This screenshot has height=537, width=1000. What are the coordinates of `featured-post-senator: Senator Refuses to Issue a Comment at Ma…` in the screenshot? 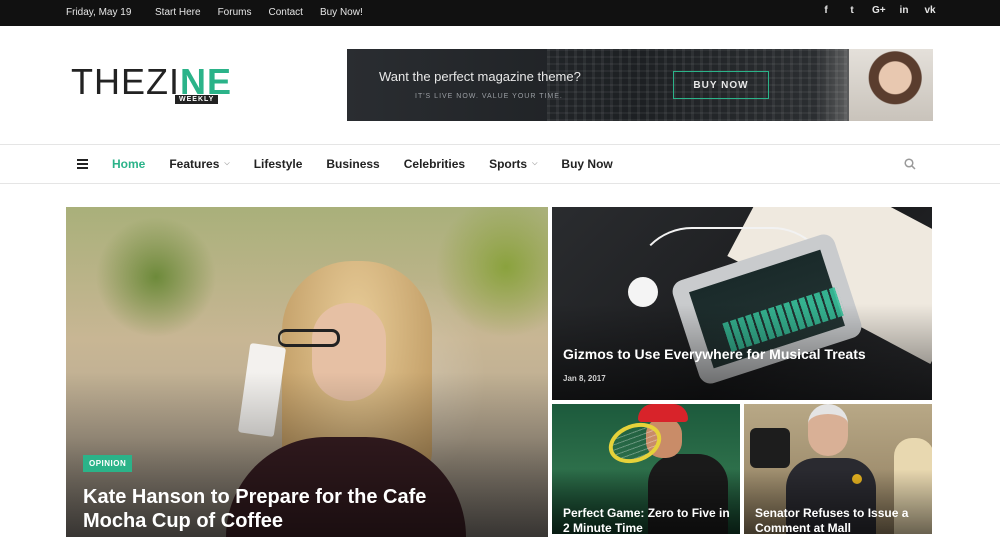 It's located at (838, 469).